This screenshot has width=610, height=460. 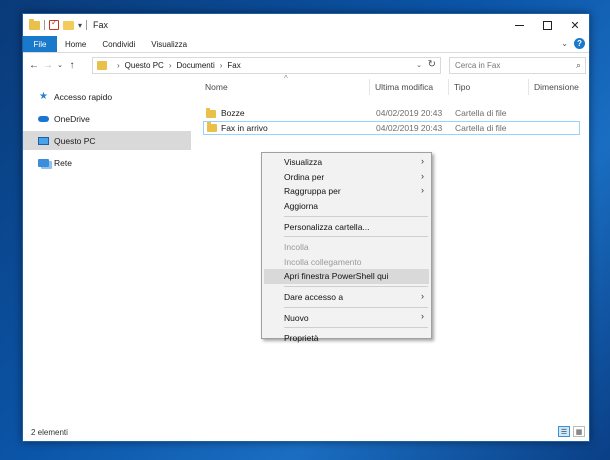 What do you see at coordinates (75, 44) in the screenshot?
I see `tab-home: Home` at bounding box center [75, 44].